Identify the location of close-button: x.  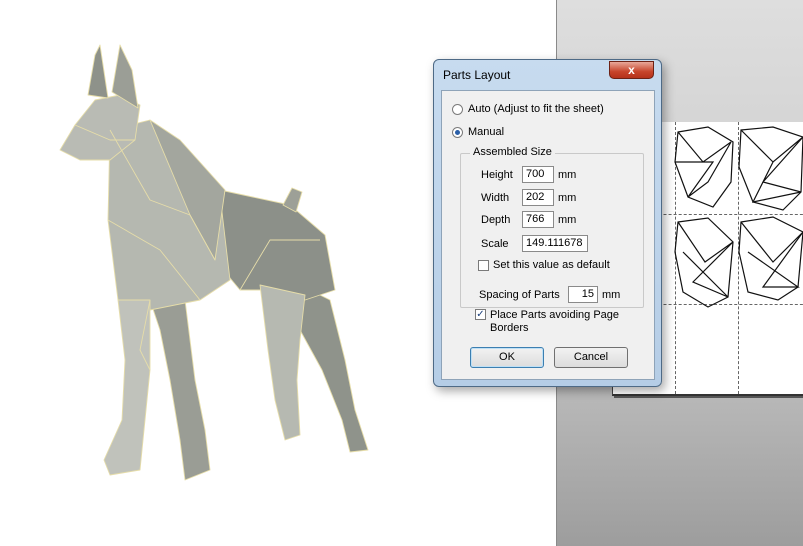
(631, 70).